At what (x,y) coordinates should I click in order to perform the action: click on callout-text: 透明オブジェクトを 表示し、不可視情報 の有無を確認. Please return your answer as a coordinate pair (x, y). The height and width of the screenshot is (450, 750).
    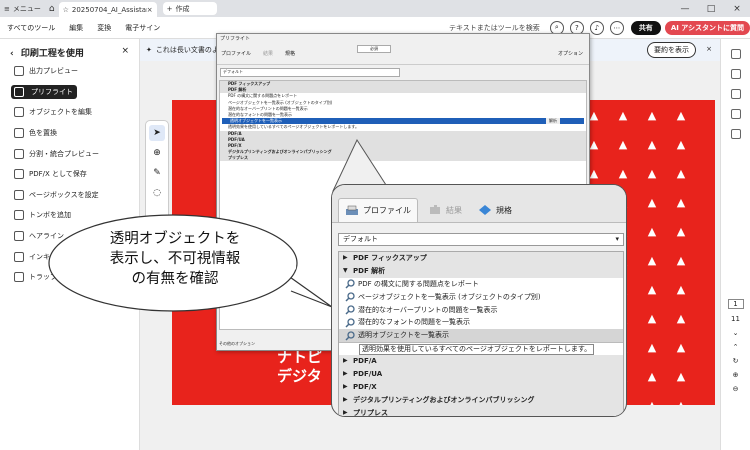
    Looking at the image, I should click on (175, 259).